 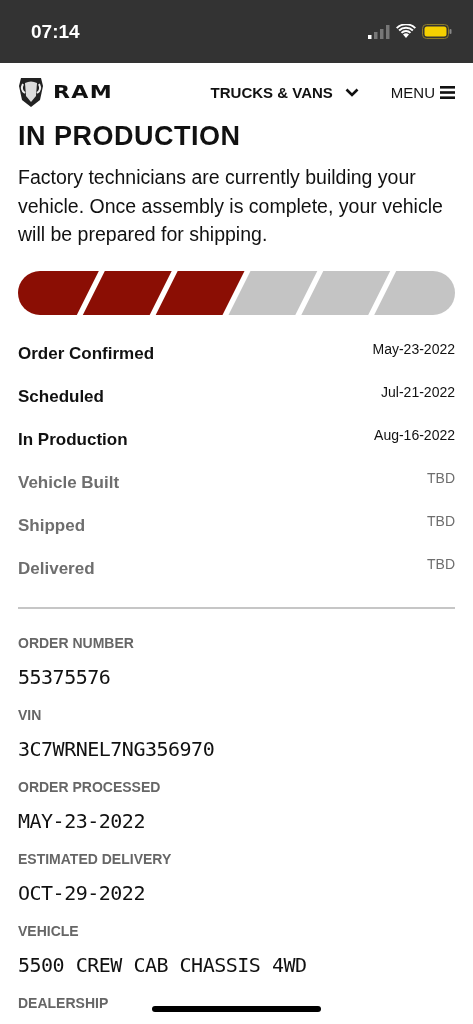 What do you see at coordinates (56, 568) in the screenshot?
I see `milestone-label: Delivered` at bounding box center [56, 568].